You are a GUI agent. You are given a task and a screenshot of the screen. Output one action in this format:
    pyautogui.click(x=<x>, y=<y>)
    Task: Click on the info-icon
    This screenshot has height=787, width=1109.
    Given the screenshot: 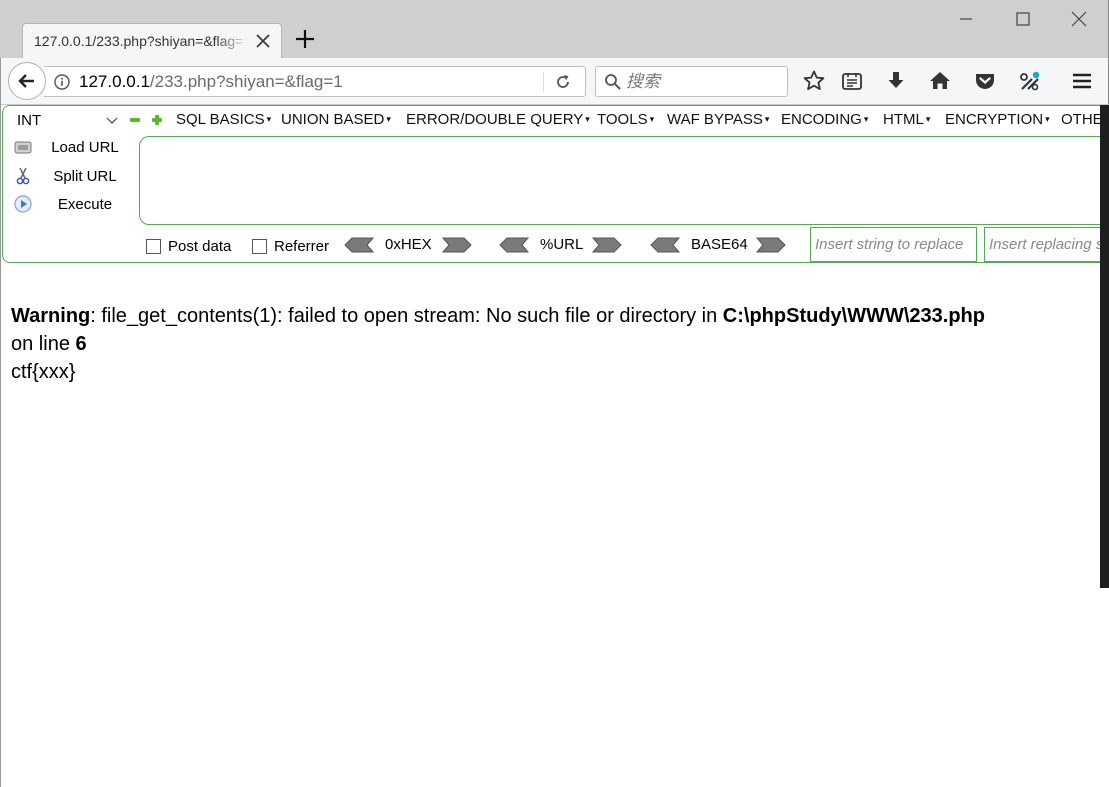 What is the action you would take?
    pyautogui.click(x=62, y=82)
    